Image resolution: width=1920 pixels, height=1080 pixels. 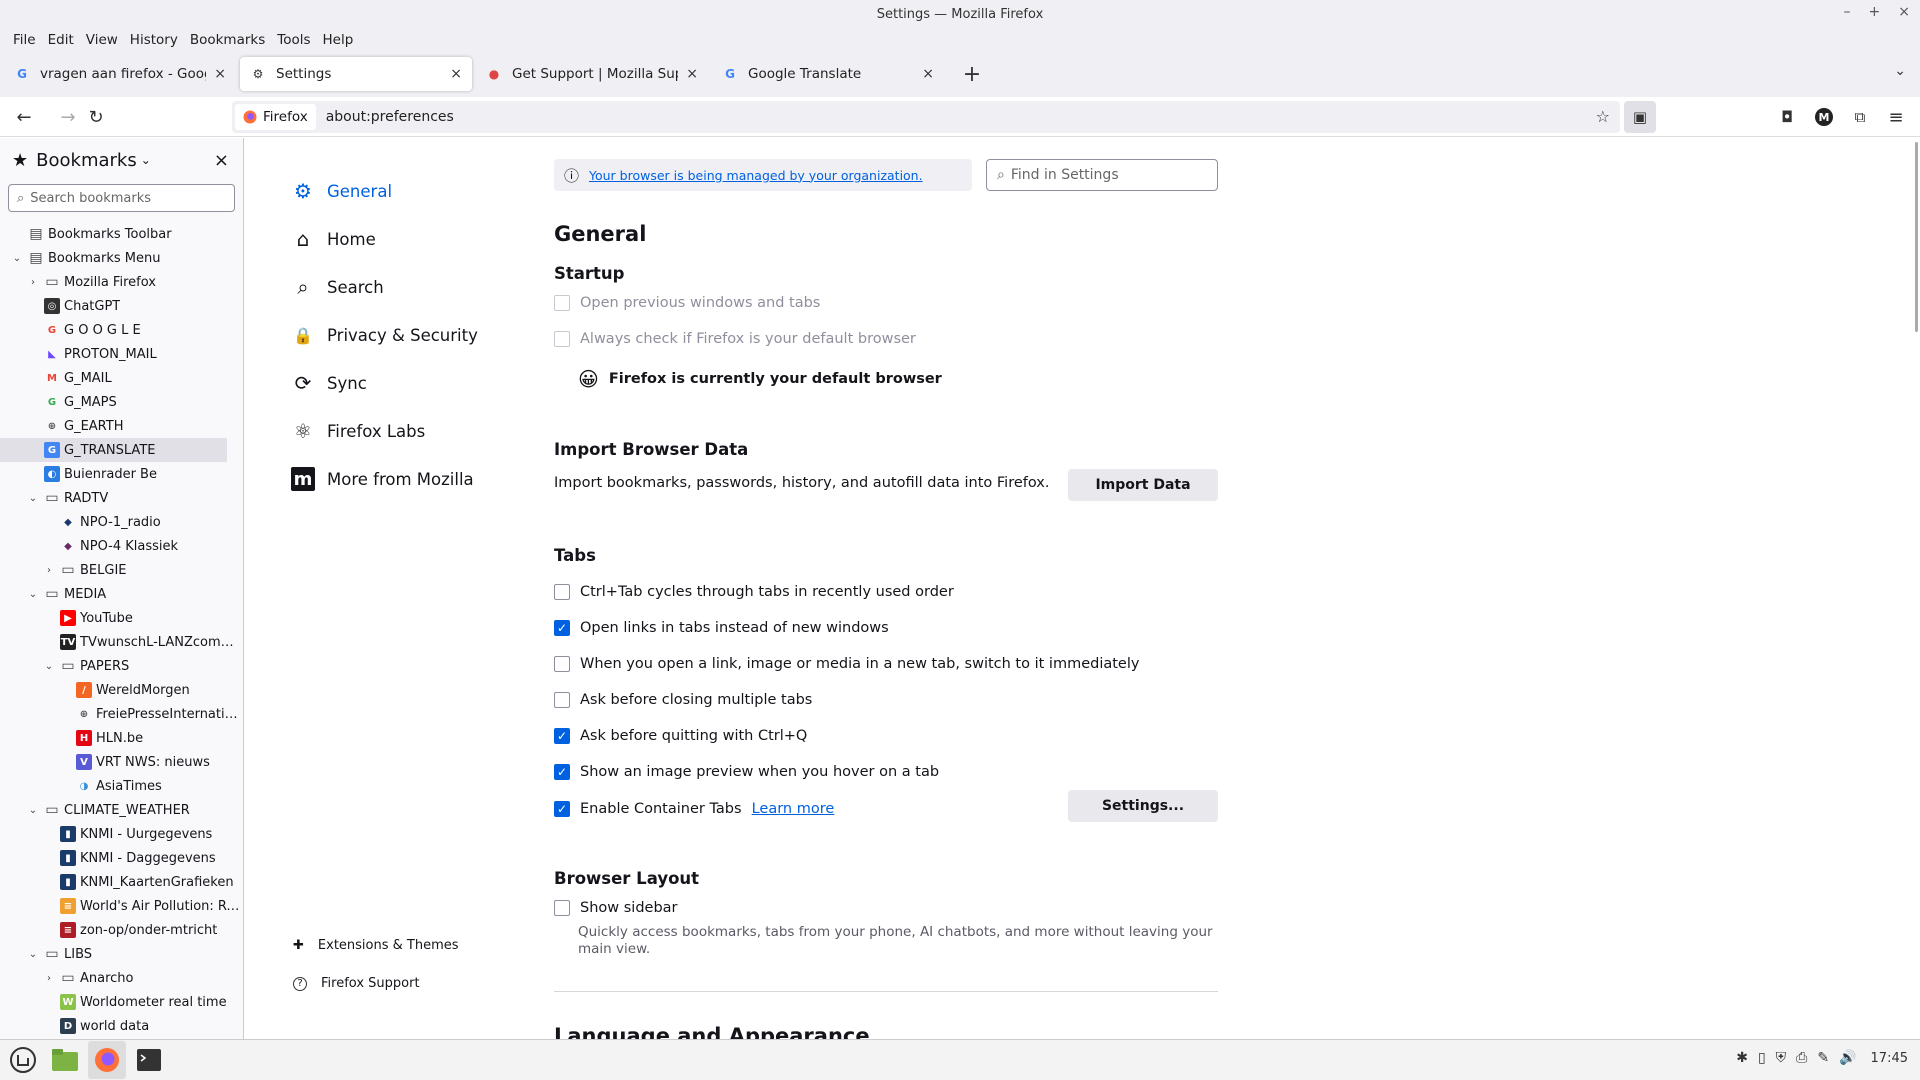 I want to click on show-sidebar-option: Show sidebar, so click(x=616, y=908).